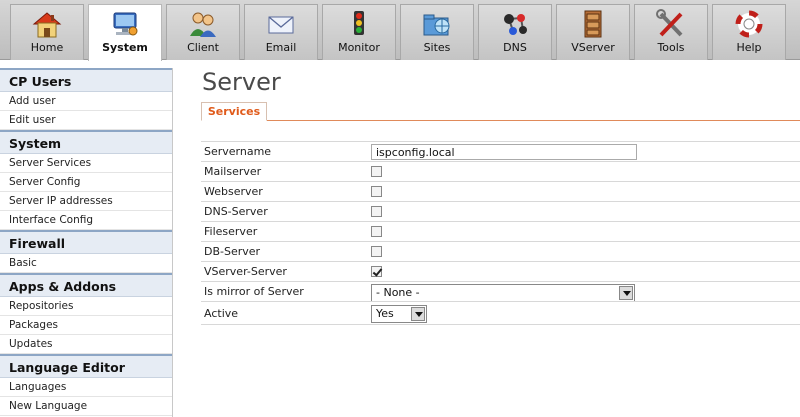 The width and height of the screenshot is (800, 417). I want to click on client-users-icon, so click(203, 24).